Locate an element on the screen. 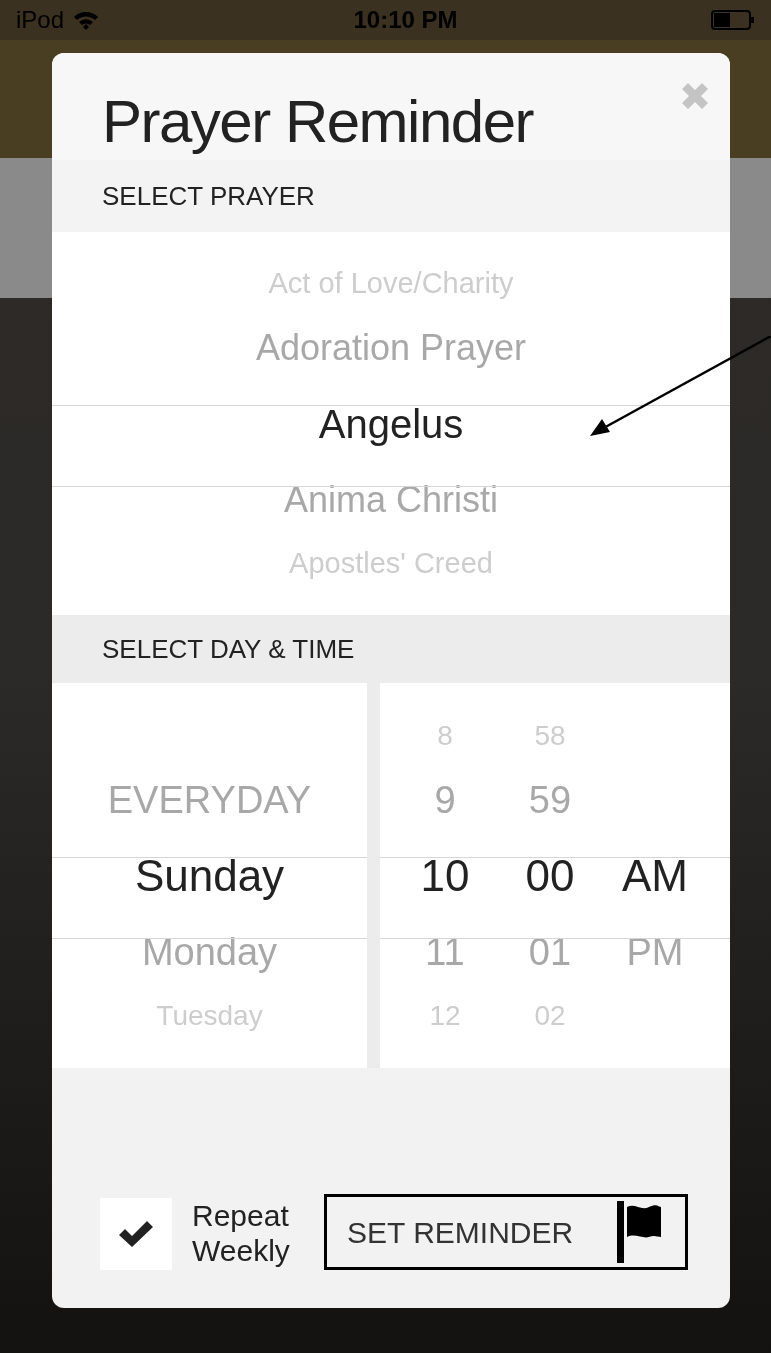  day-option: Monday is located at coordinates (209, 951).